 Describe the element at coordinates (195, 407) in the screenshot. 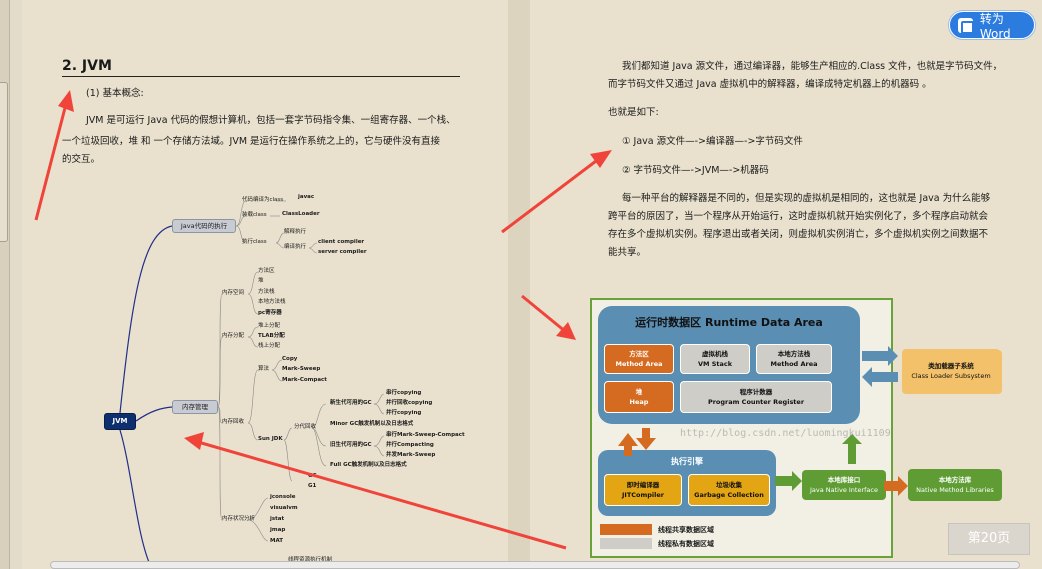

I see `mindmap-node-memory: 内存管理` at that location.